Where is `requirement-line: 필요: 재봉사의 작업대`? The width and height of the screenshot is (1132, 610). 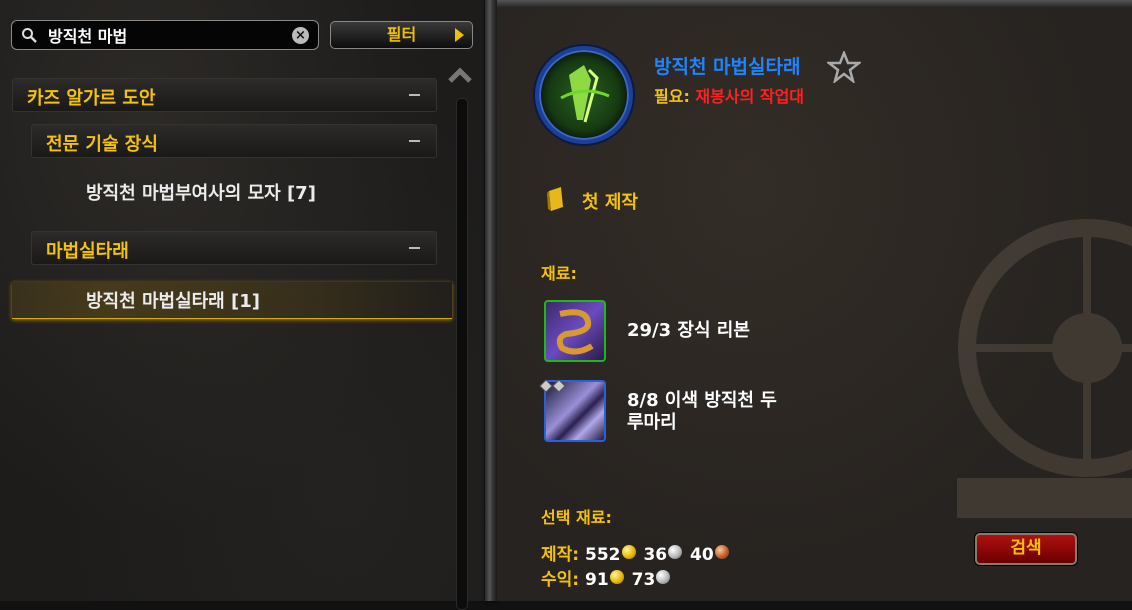
requirement-line: 필요: 재봉사의 작업대 is located at coordinates (729, 95).